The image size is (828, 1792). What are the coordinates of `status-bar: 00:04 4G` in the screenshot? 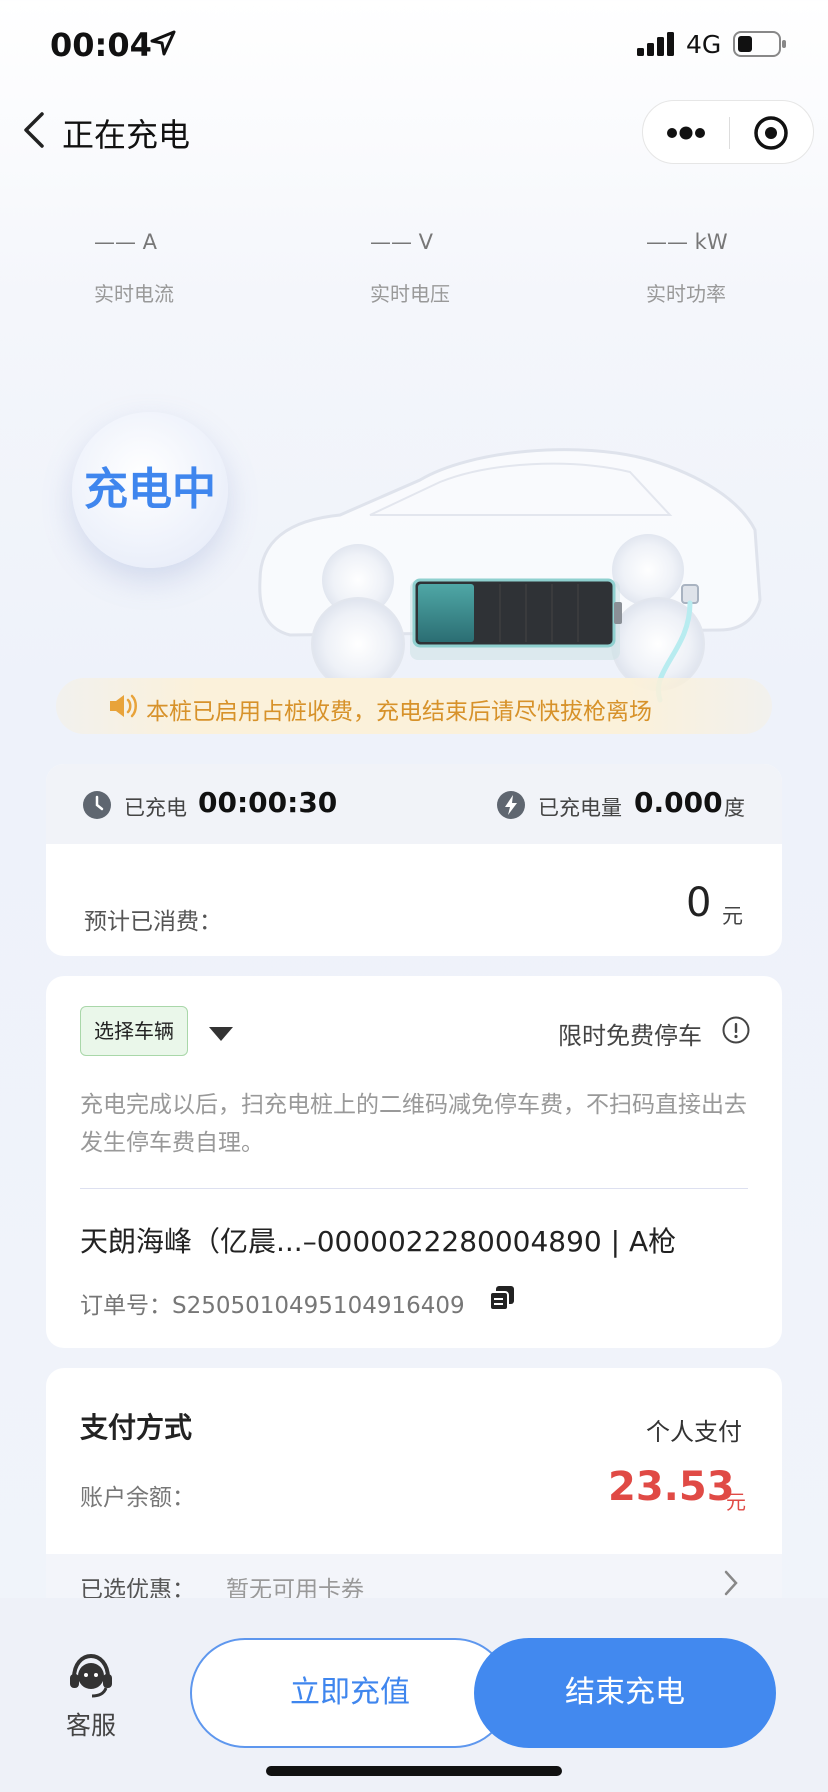 It's located at (414, 45).